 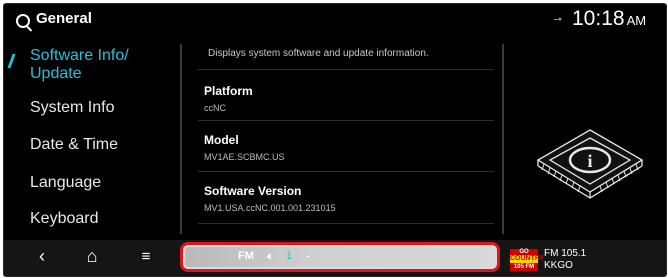 What do you see at coordinates (146, 256) in the screenshot?
I see `menu-icon: ≡` at bounding box center [146, 256].